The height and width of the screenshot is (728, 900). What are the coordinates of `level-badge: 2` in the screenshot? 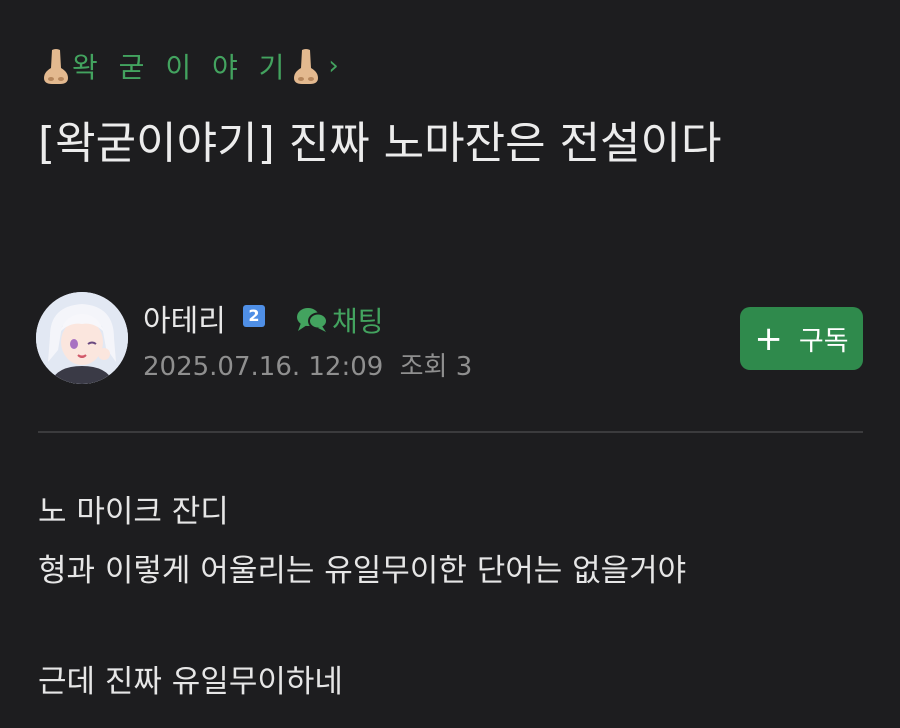 It's located at (254, 316).